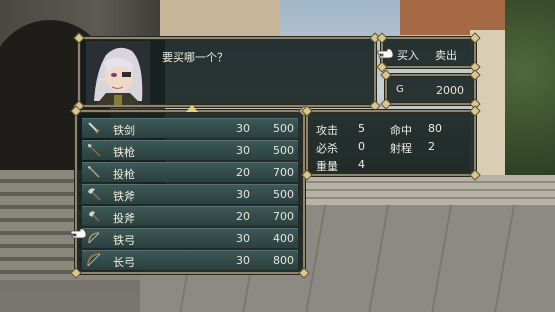 The image size is (555, 312). I want to click on gold-label: G, so click(400, 89).